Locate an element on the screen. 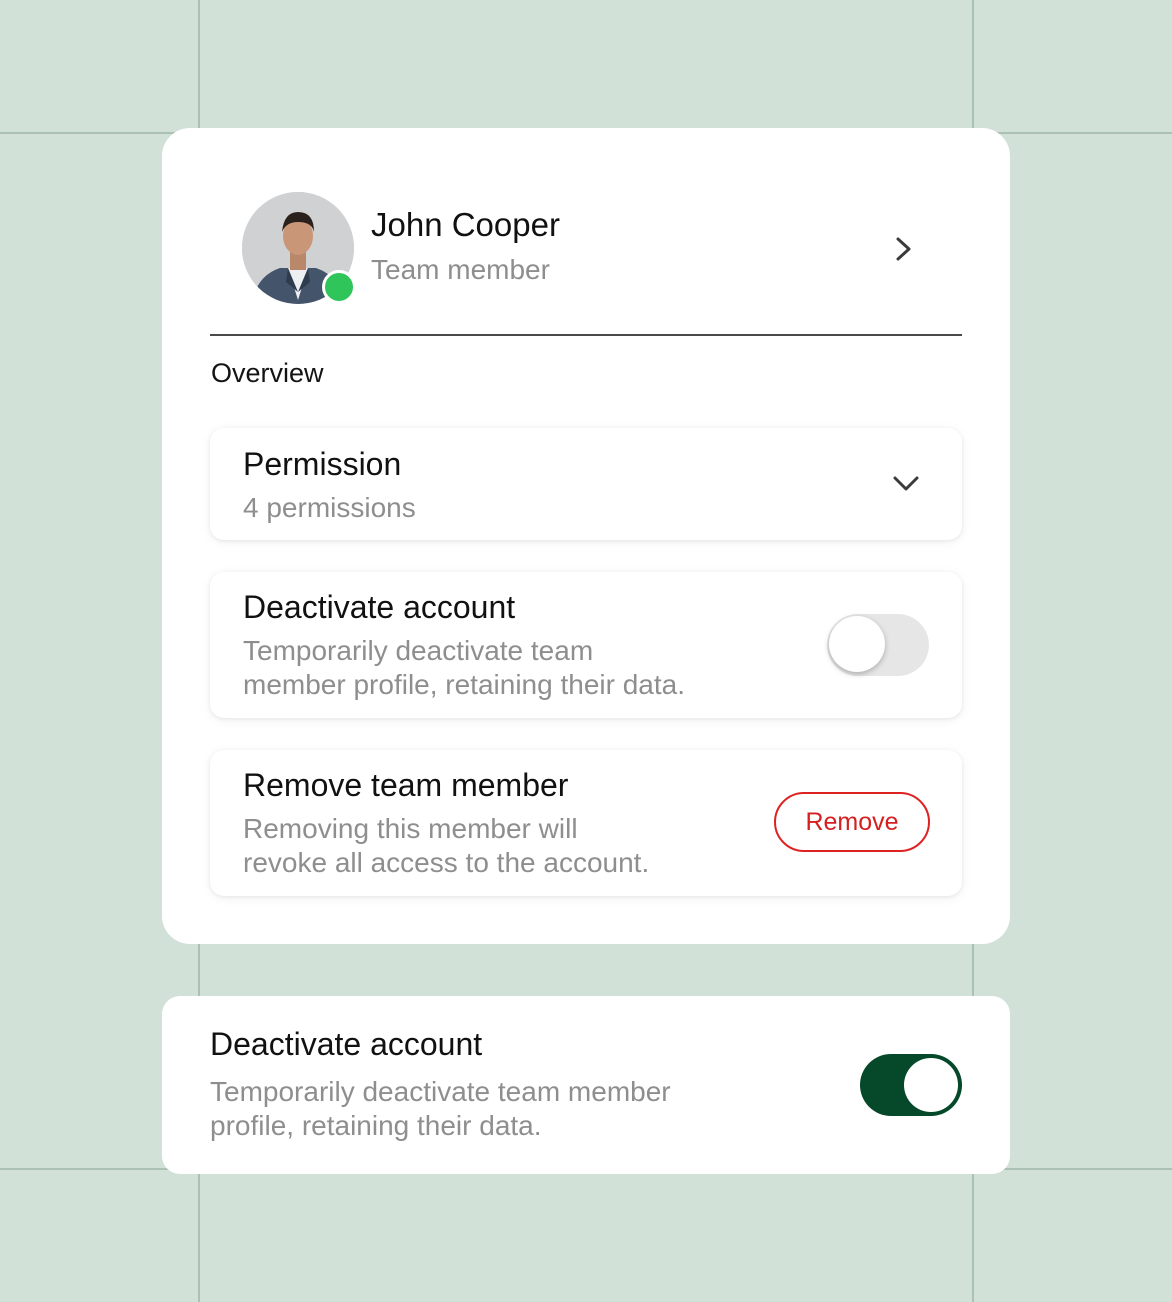  online-status-indicator is located at coordinates (339, 287).